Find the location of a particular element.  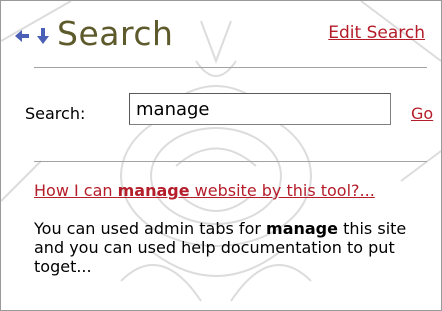

arrow-down-icon is located at coordinates (43, 36).